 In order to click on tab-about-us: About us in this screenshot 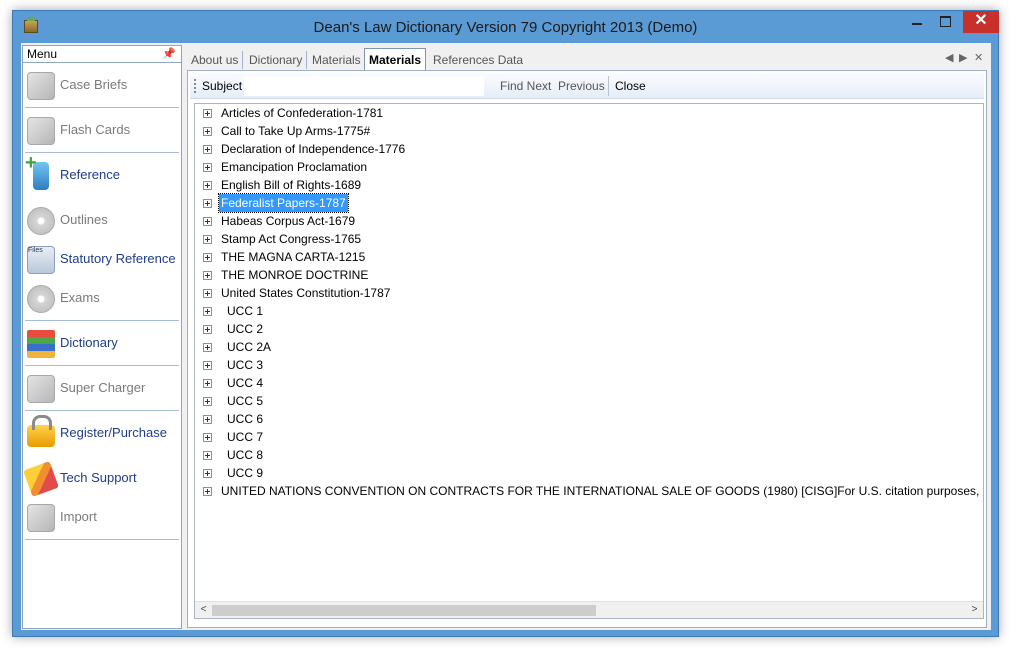, I will do `click(215, 60)`.